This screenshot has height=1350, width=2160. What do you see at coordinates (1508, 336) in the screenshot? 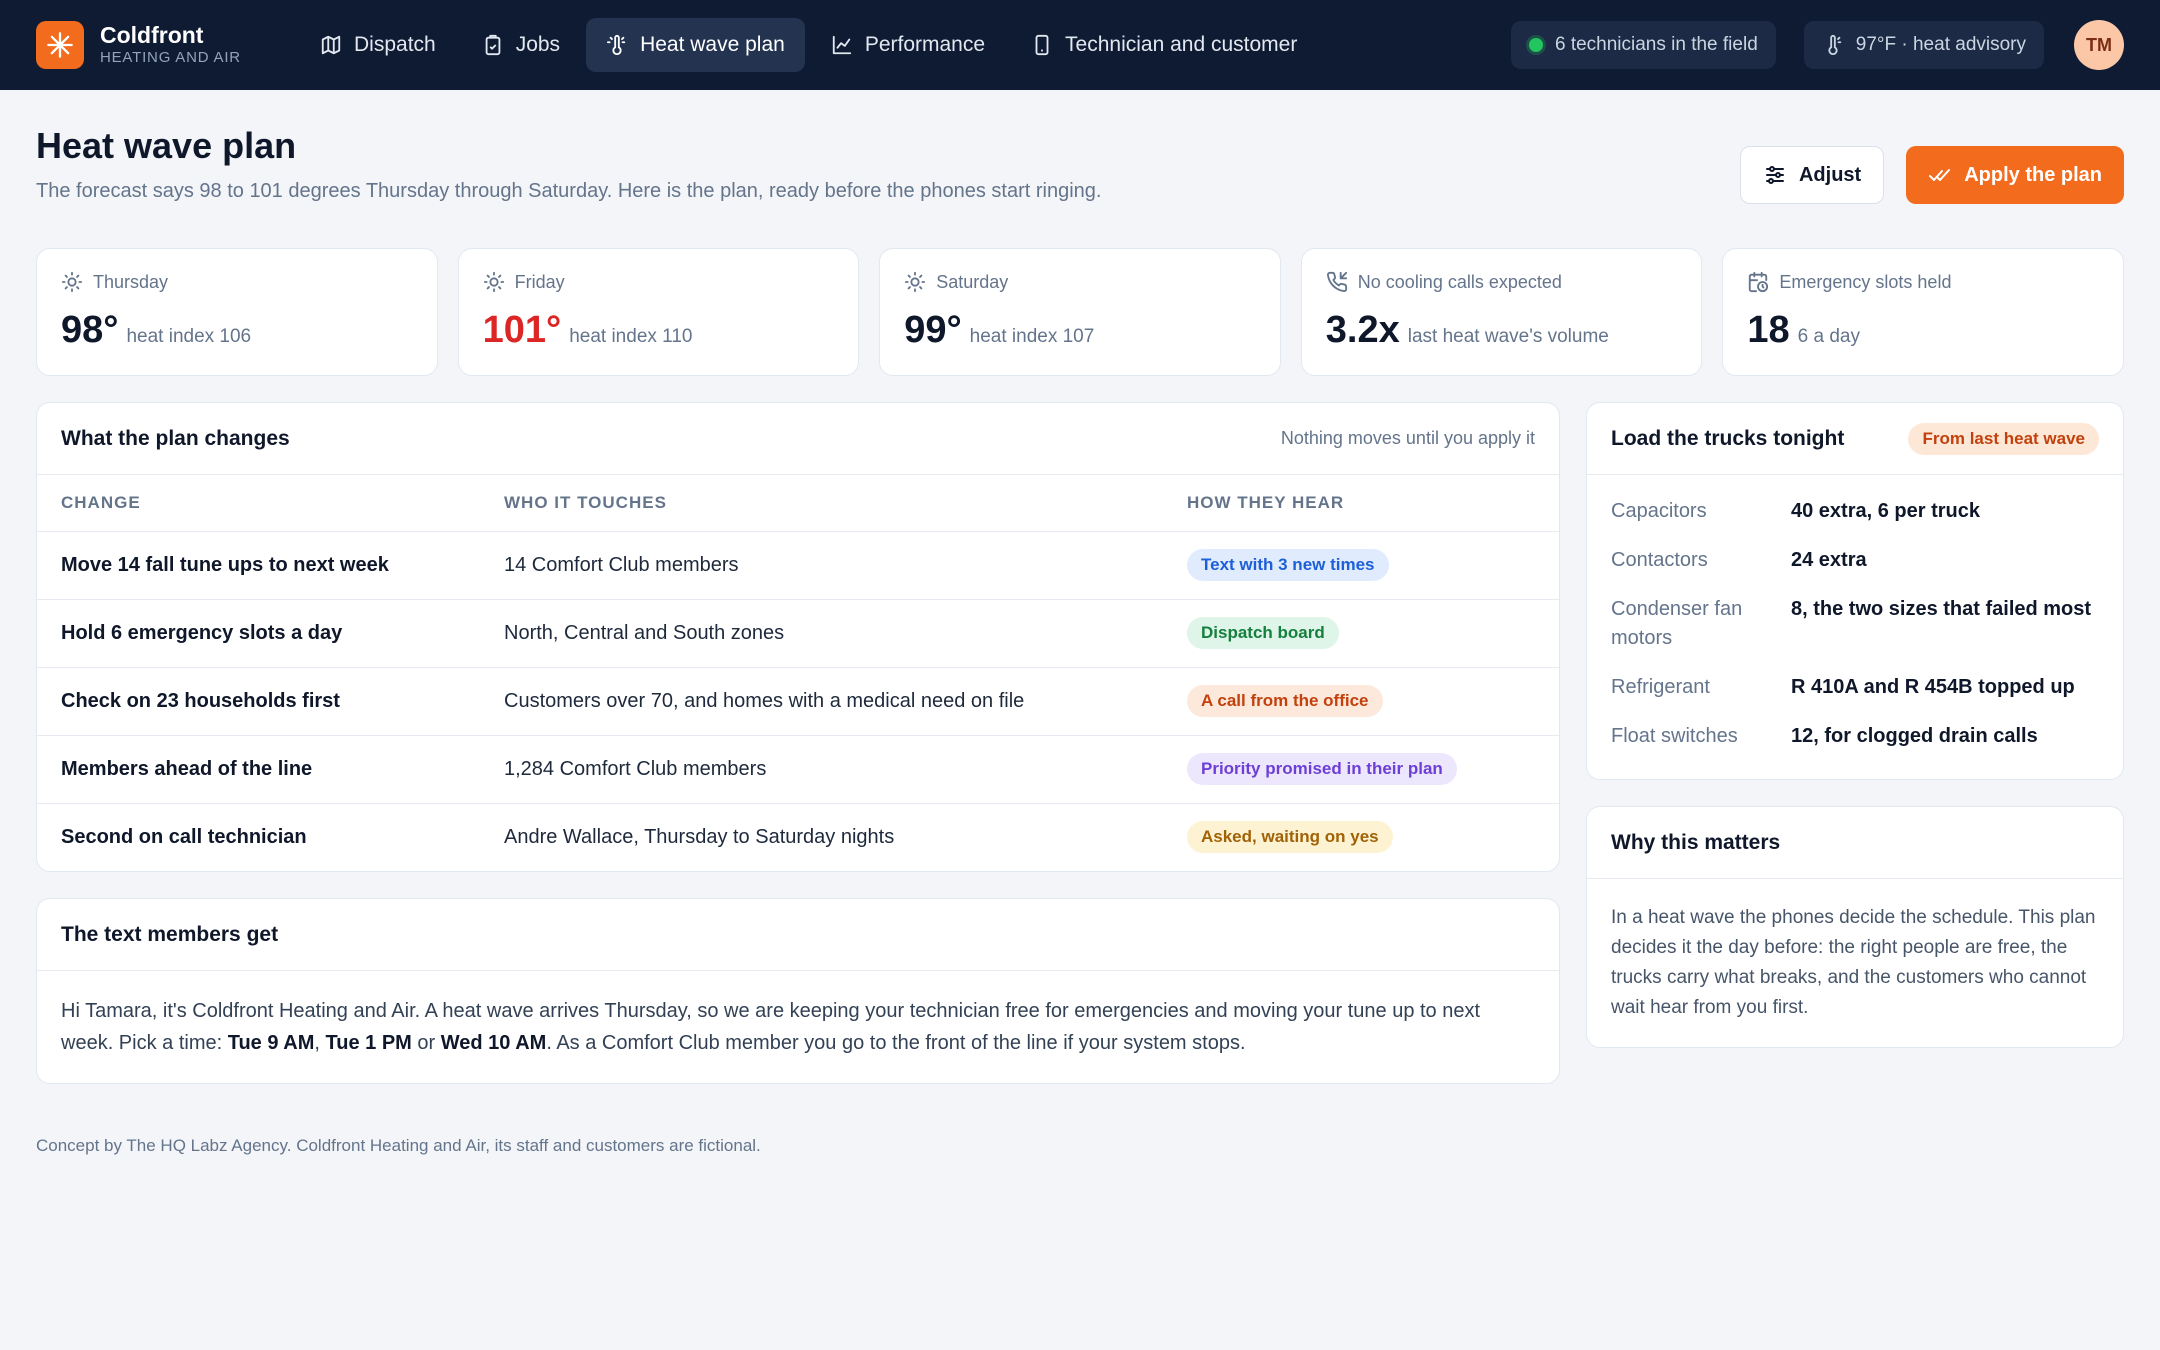
I see `stat-sub: last heat wave's volume` at bounding box center [1508, 336].